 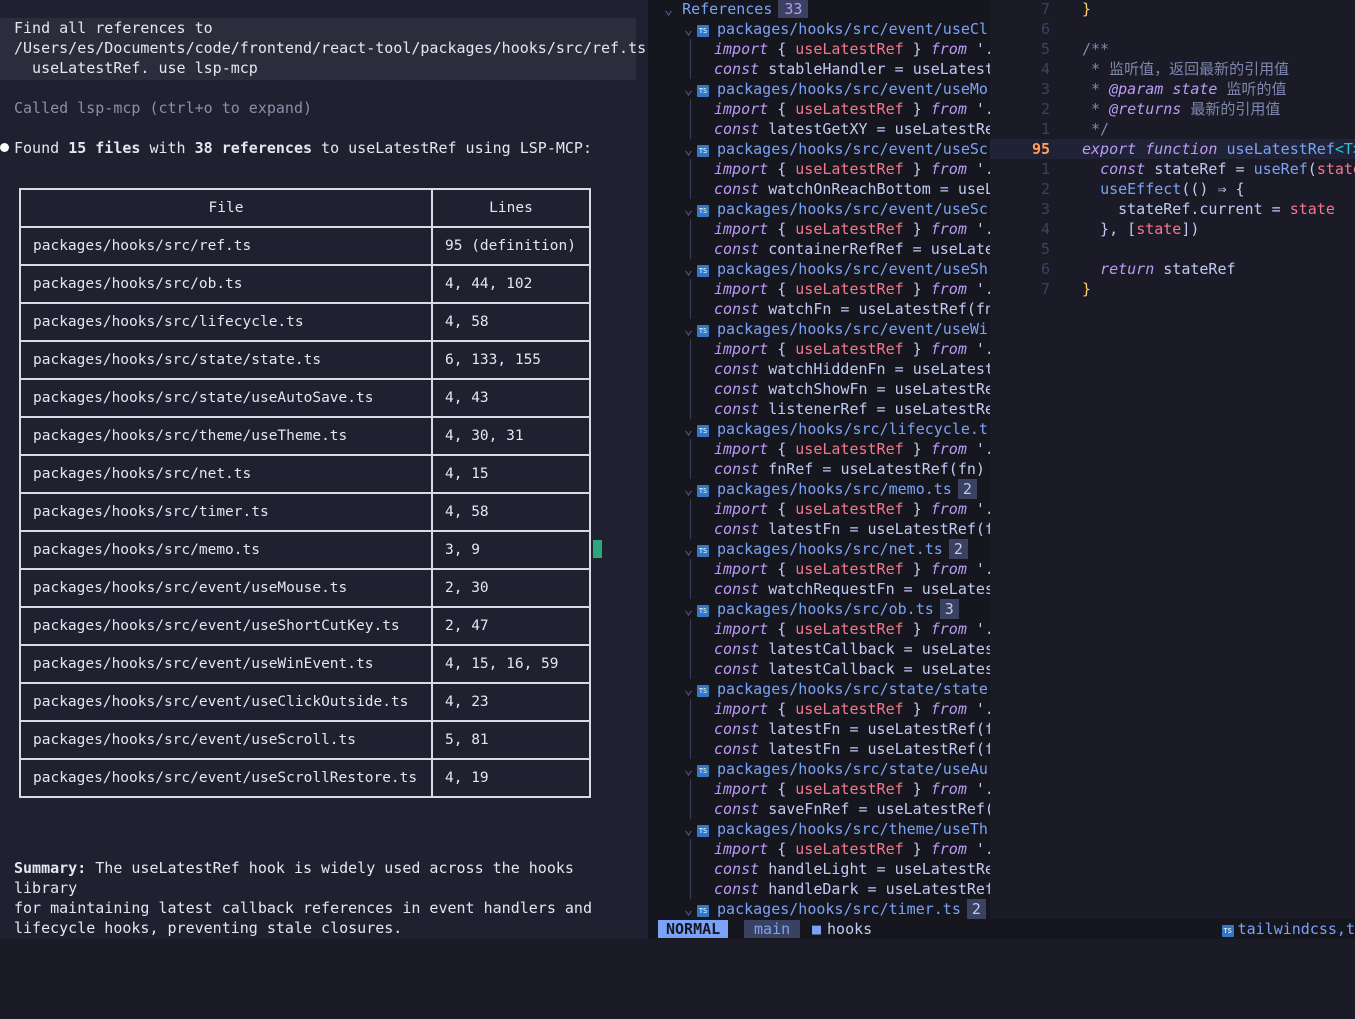 I want to click on reference-file-node: ⌄ TS packages/hooks/src/event/useSh, so click(x=821, y=269).